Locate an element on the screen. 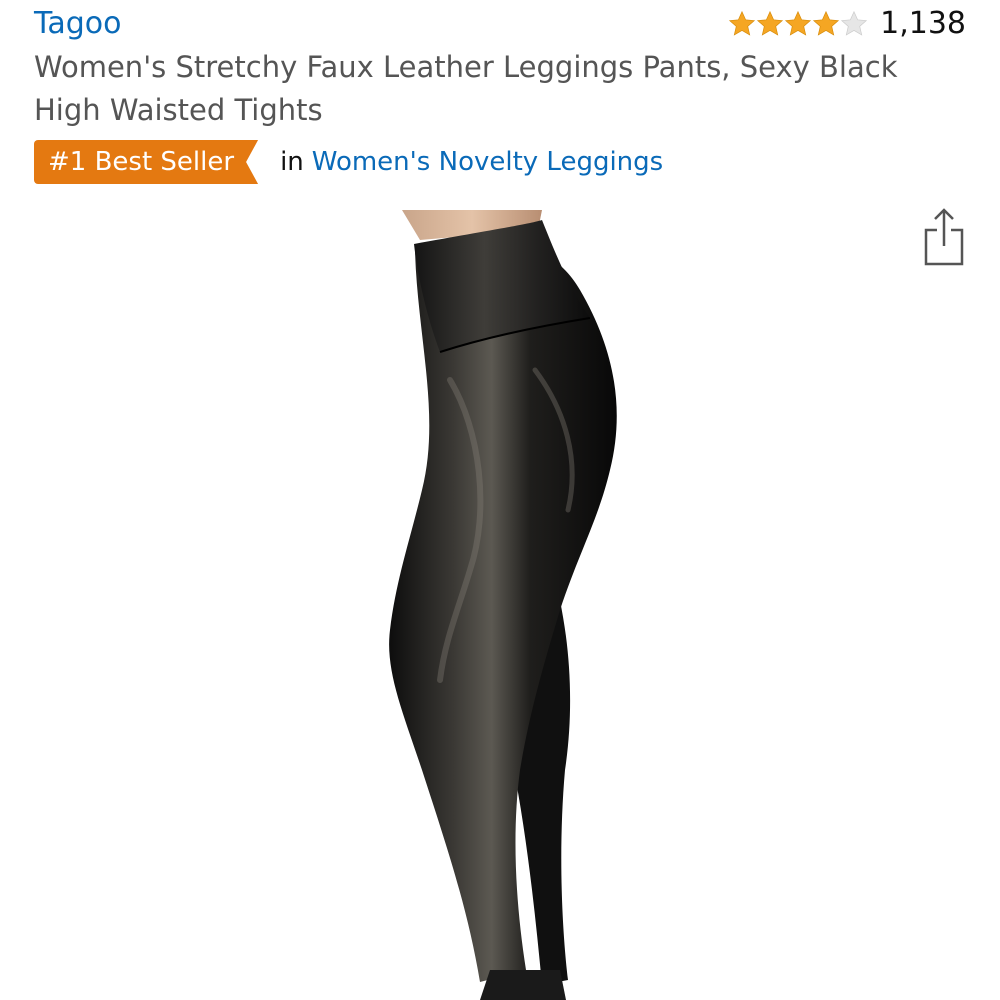  brand-link: Tagoo is located at coordinates (78, 24).